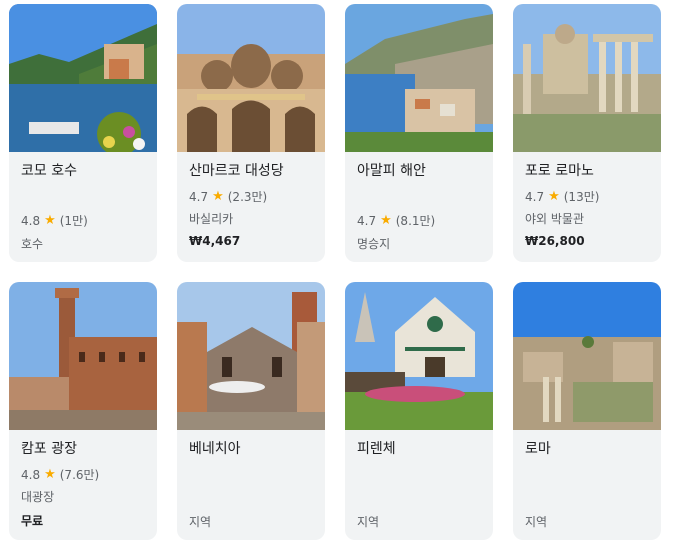 The height and width of the screenshot is (545, 673). I want to click on review-count: (8.1만), so click(415, 221).